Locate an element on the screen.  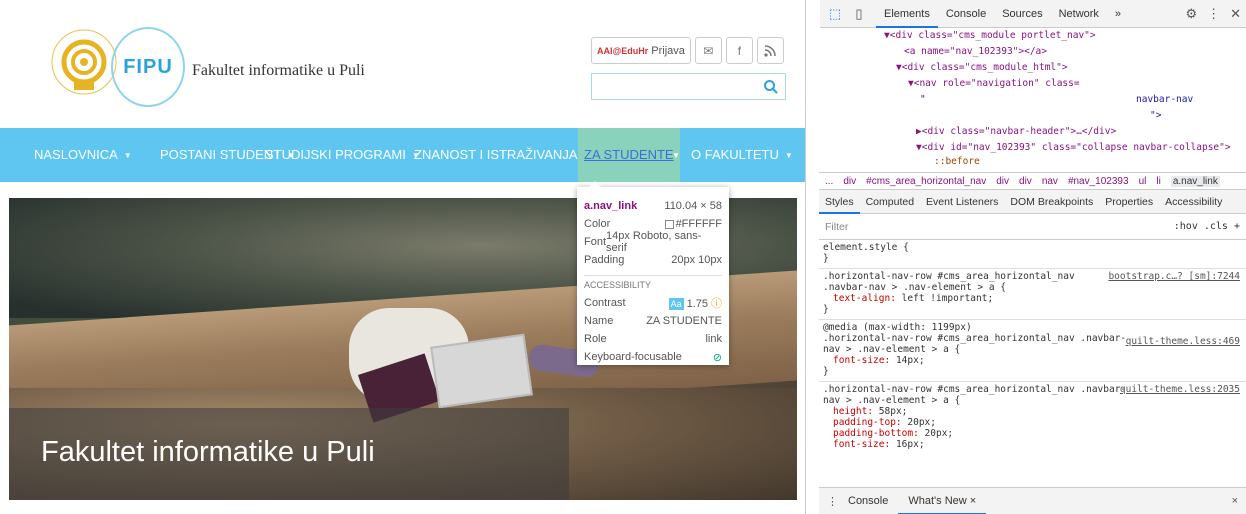
tab-network: Network is located at coordinates (1079, 14).